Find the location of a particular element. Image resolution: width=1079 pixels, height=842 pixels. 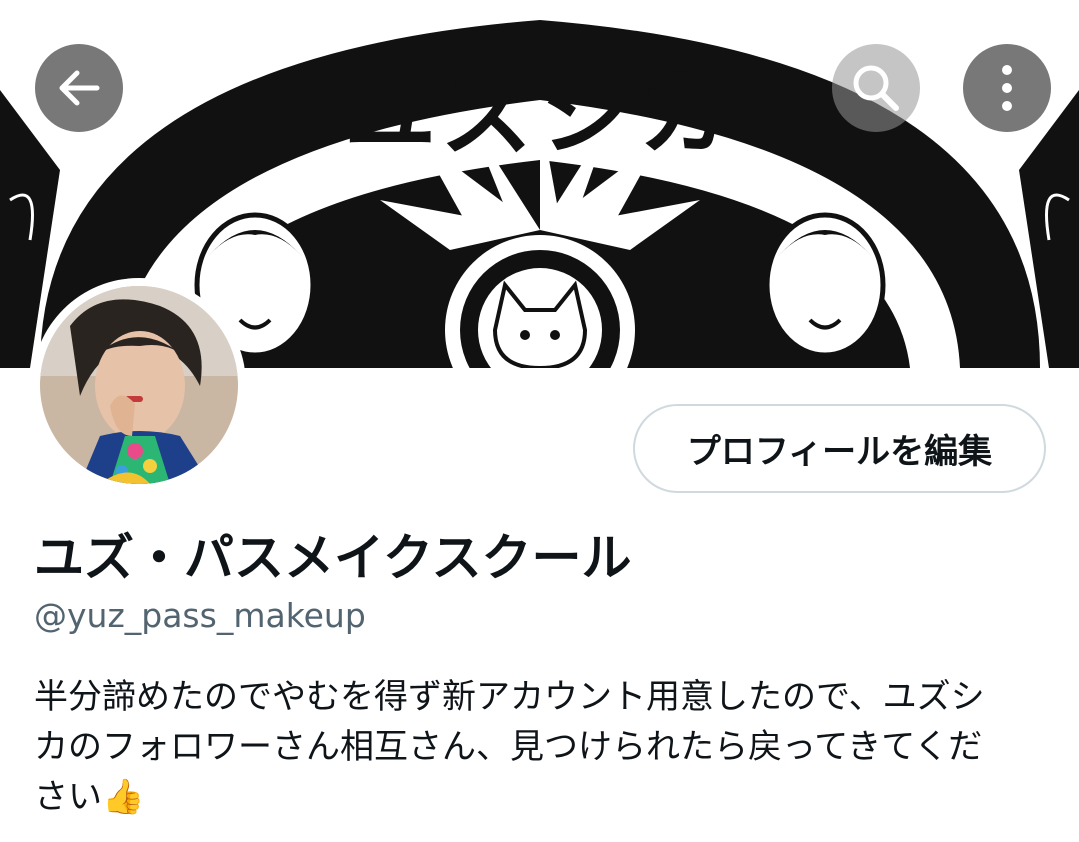

search-button is located at coordinates (876, 88).